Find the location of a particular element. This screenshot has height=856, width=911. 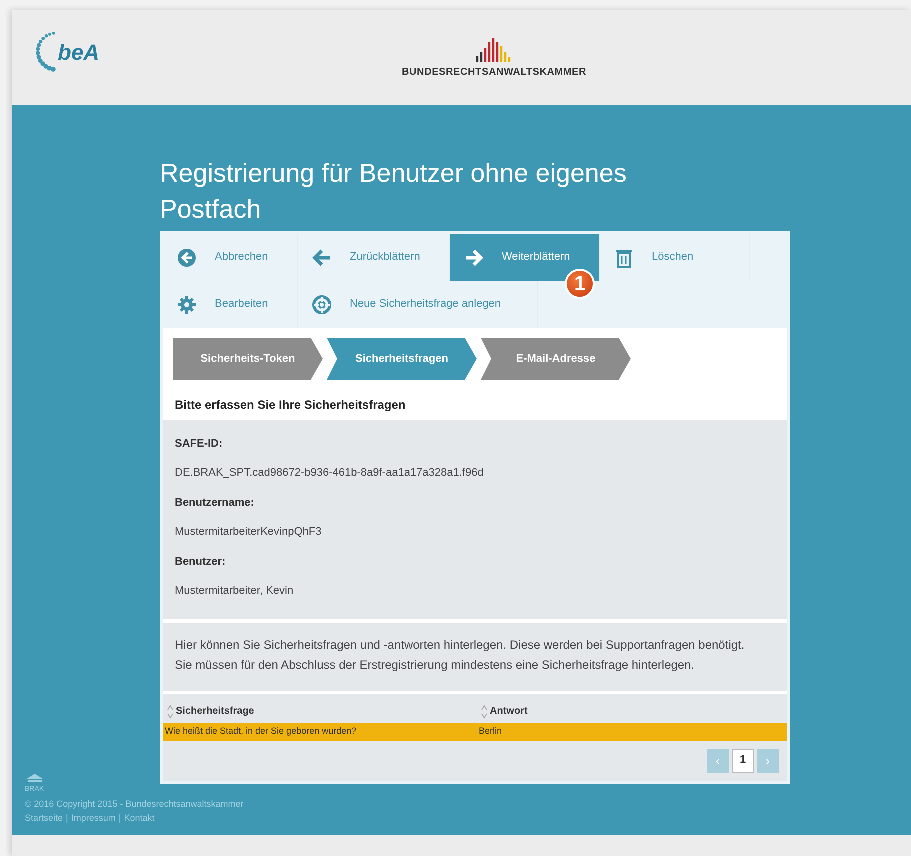

toolbar-button: Neue Sicherheitsfrage anlegen is located at coordinates (418, 304).